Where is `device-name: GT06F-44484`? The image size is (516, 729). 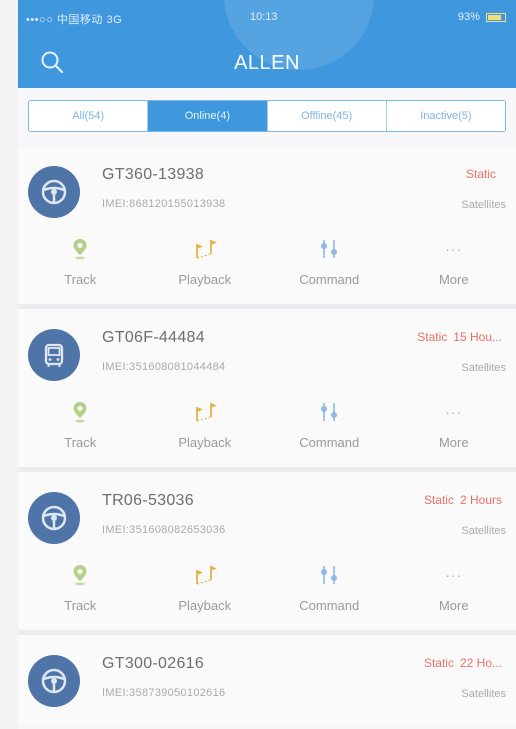
device-name: GT06F-44484 is located at coordinates (153, 337).